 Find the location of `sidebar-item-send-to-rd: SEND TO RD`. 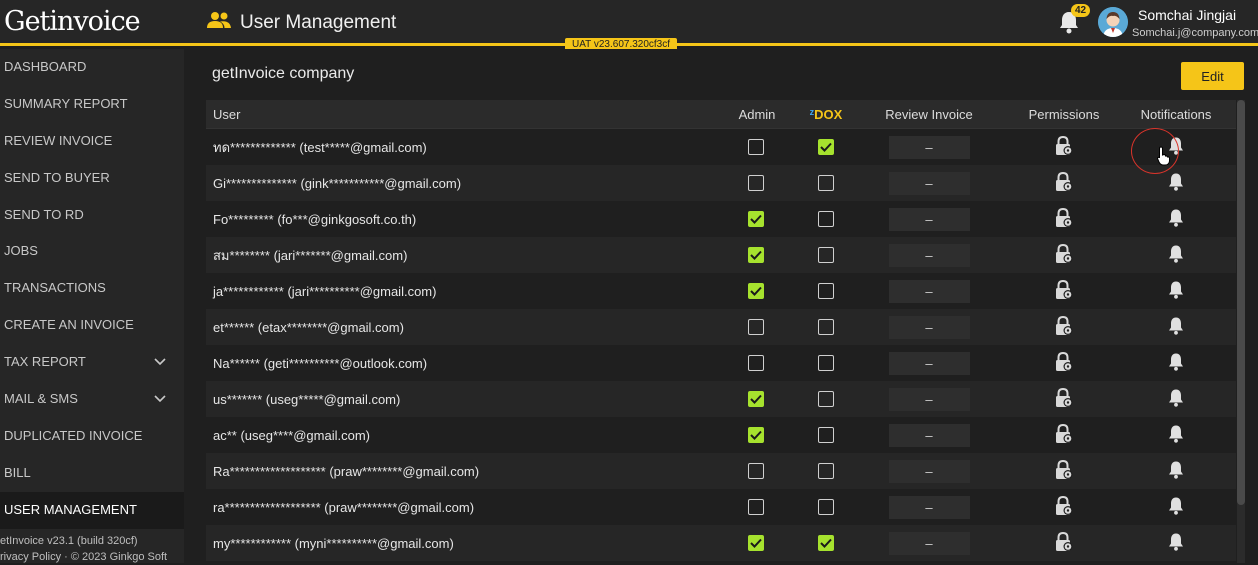

sidebar-item-send-to-rd: SEND TO RD is located at coordinates (92, 215).